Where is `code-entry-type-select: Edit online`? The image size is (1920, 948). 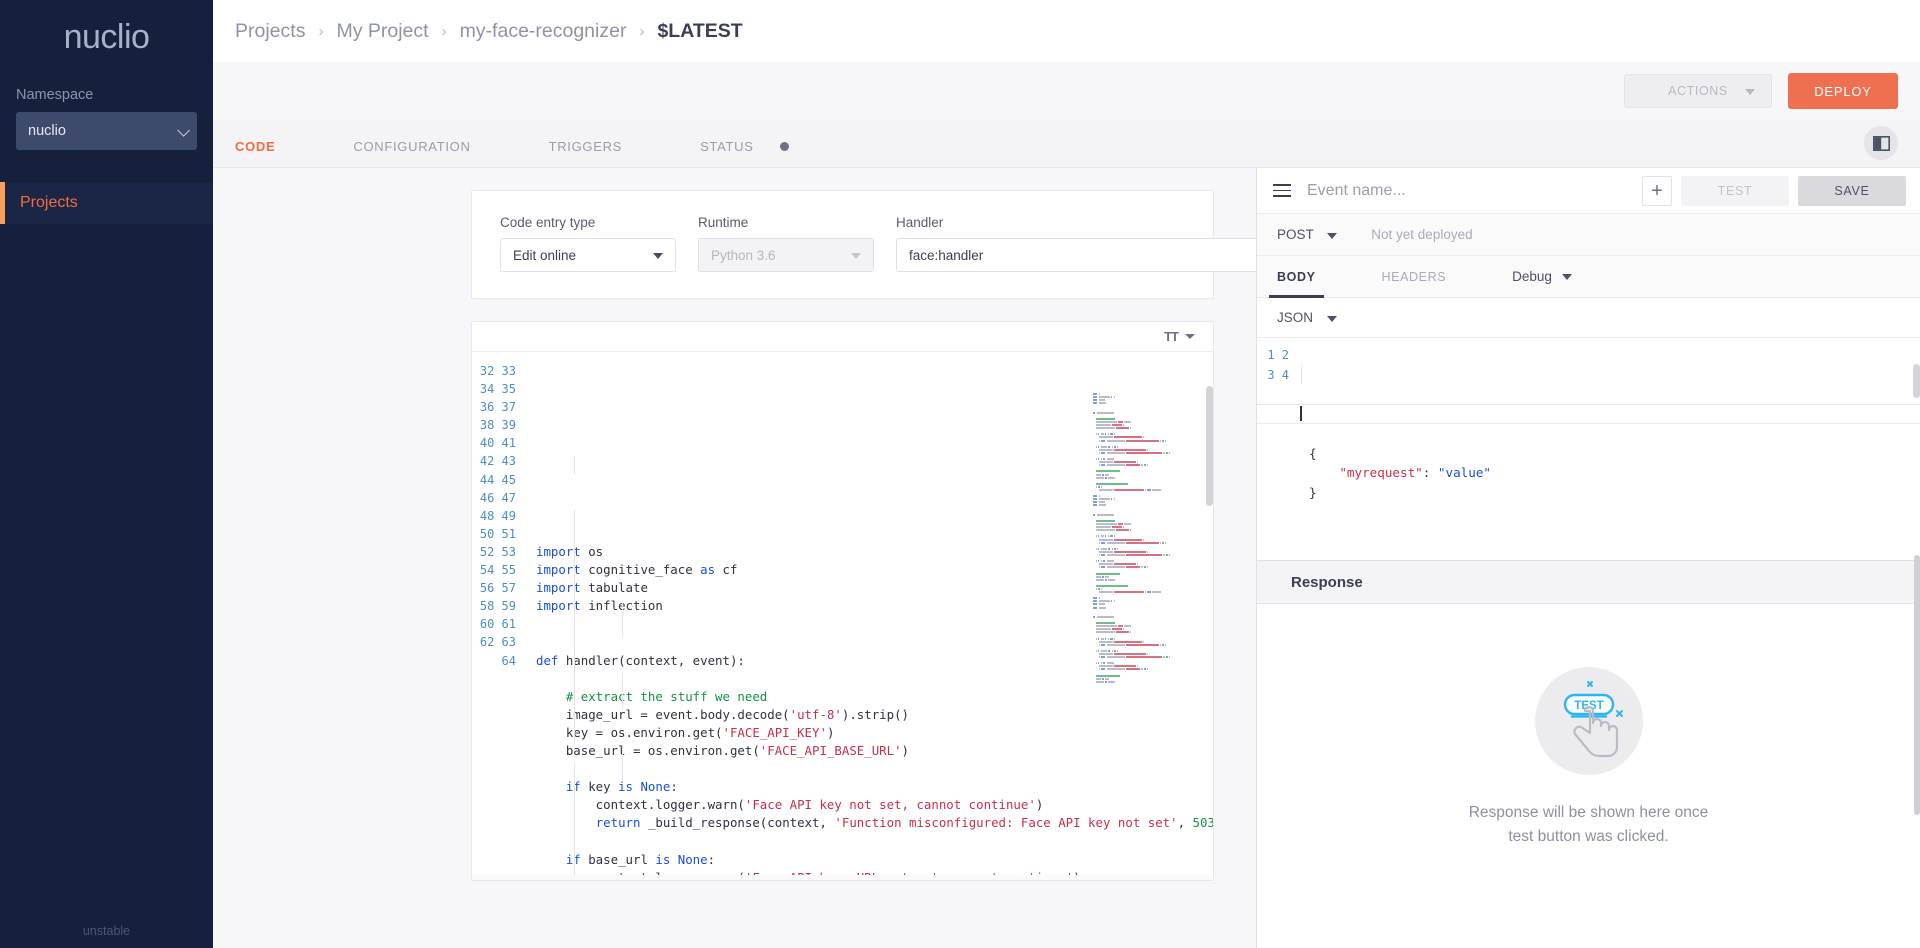 code-entry-type-select: Edit online is located at coordinates (588, 255).